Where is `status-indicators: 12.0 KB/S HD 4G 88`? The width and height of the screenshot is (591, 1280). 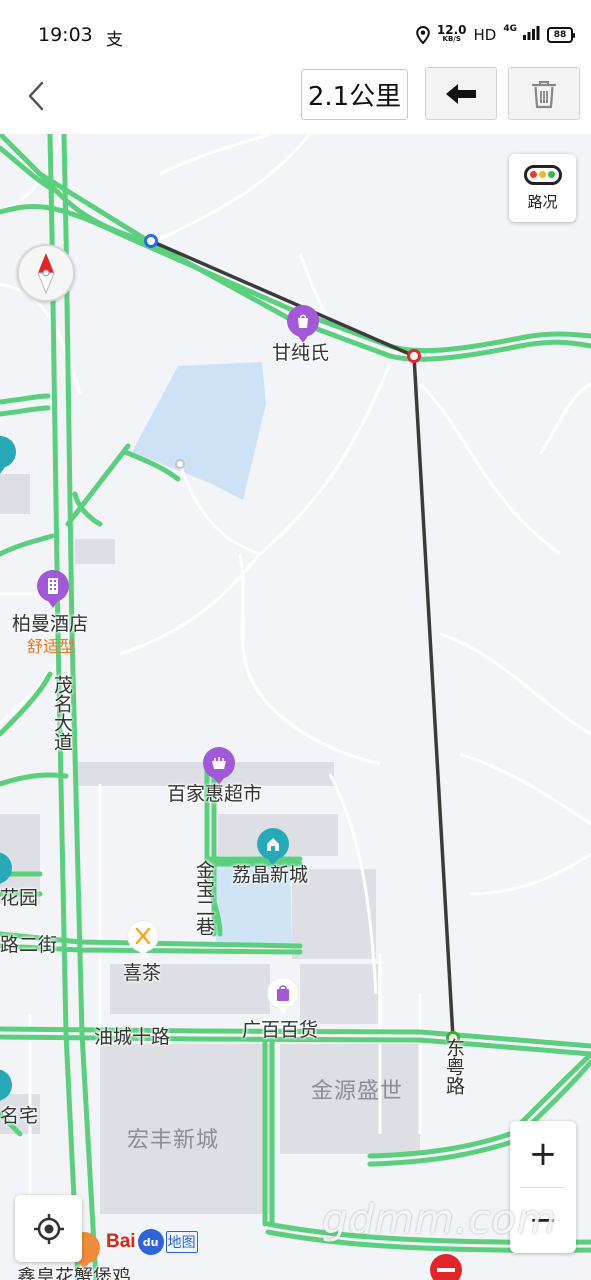 status-indicators: 12.0 KB/S HD 4G 88 is located at coordinates (495, 35).